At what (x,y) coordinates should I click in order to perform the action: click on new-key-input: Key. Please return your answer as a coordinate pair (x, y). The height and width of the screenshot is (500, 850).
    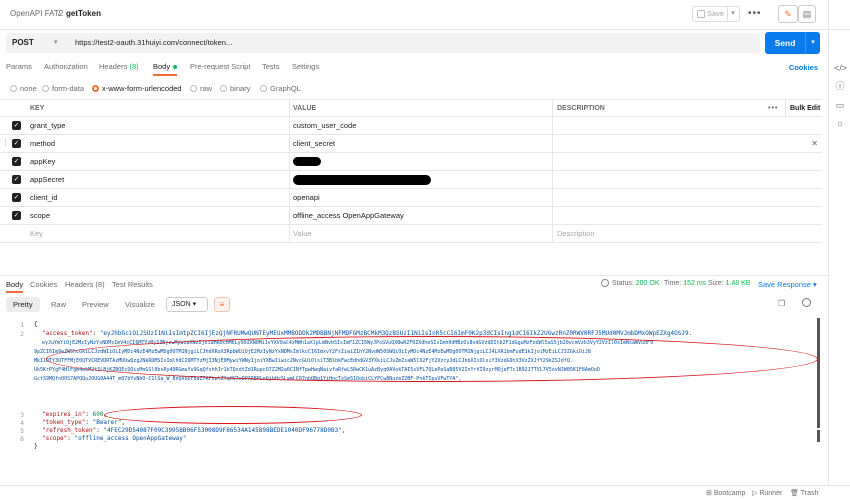
    Looking at the image, I should click on (36, 233).